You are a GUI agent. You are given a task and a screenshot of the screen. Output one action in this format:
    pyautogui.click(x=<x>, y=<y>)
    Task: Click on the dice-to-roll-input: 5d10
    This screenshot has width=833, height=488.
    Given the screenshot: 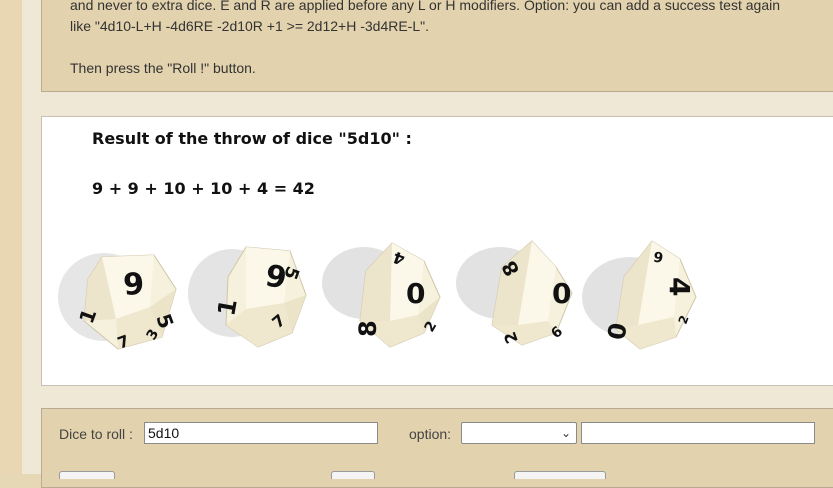 What is the action you would take?
    pyautogui.click(x=261, y=433)
    